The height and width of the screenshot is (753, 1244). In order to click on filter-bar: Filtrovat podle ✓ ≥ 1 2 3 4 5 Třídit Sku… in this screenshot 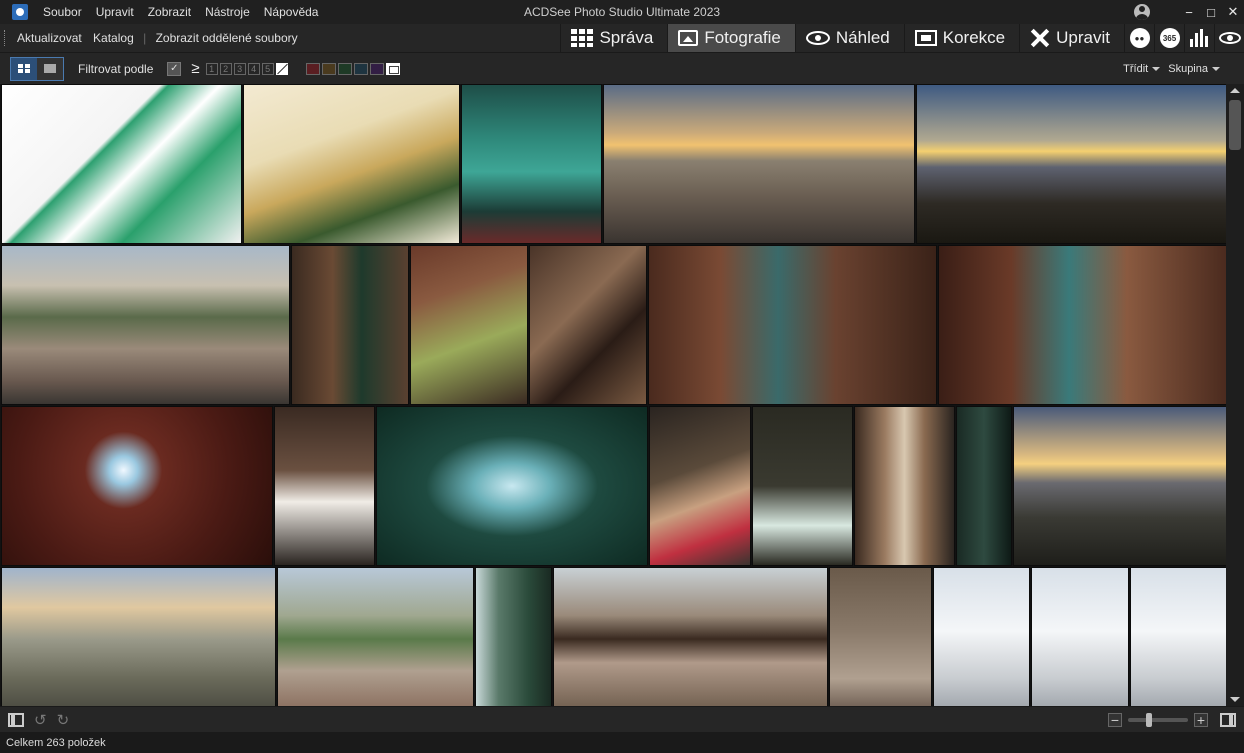, I will do `click(622, 68)`.